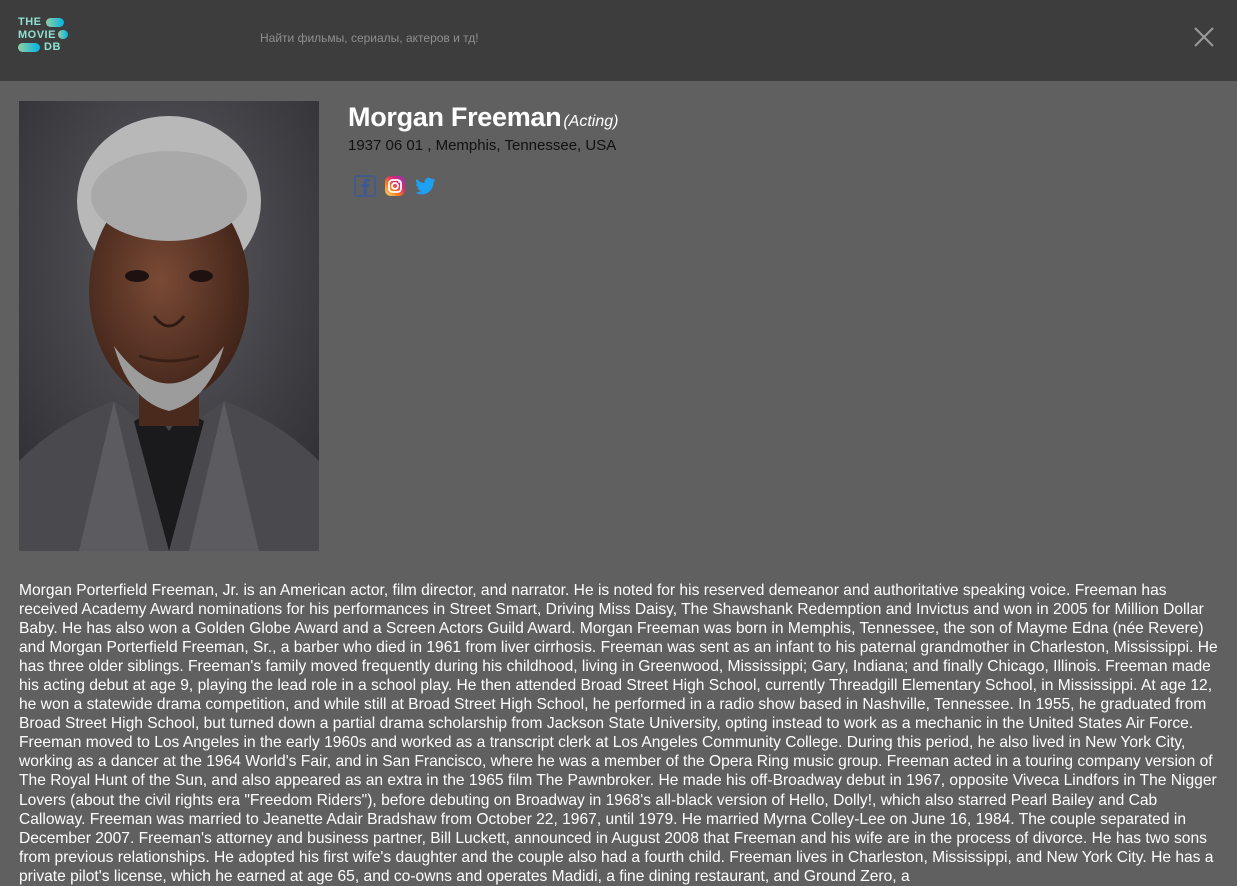  I want to click on birth-info: 1937 06 01 , Memphis, Tennessee, USA, so click(482, 145).